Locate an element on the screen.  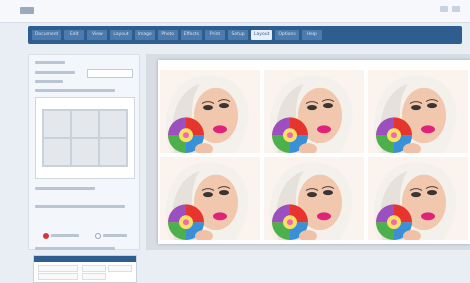
layout-select is located at coordinates (110, 73).